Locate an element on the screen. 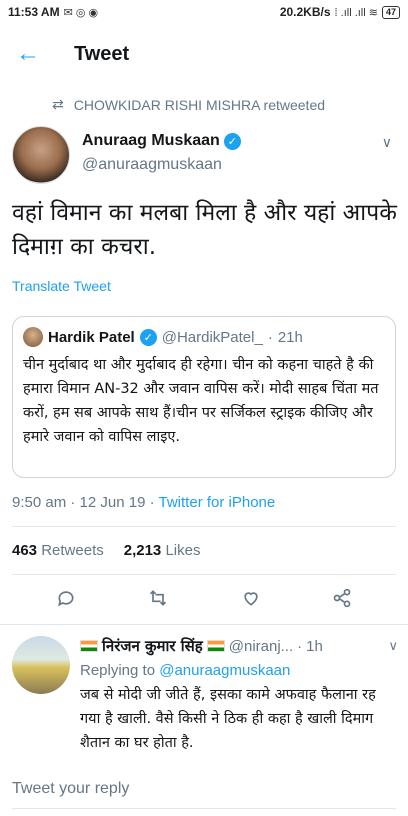 This screenshot has height=816, width=408. author-handle: @anuraagmuskaan is located at coordinates (152, 164).